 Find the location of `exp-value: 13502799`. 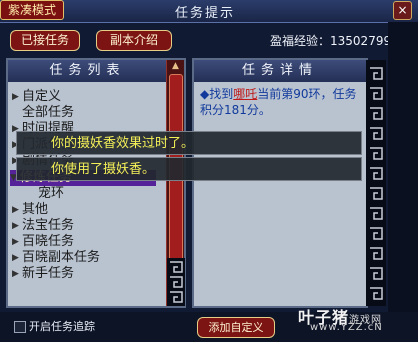

exp-value: 13502799 is located at coordinates (361, 41).